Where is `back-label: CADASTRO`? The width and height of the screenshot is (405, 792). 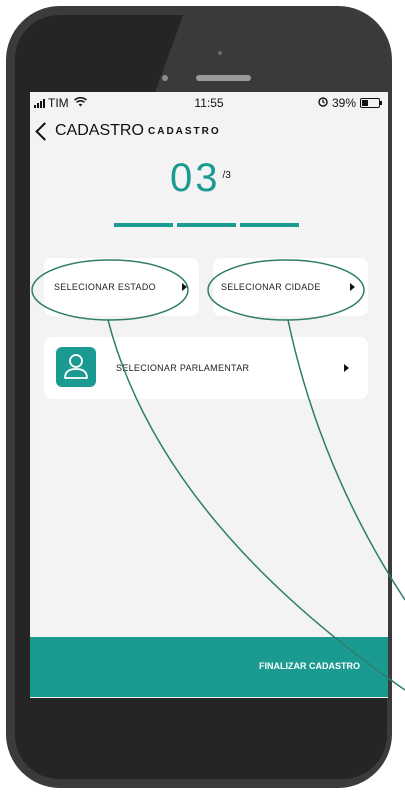
back-label: CADASTRO is located at coordinates (99, 130).